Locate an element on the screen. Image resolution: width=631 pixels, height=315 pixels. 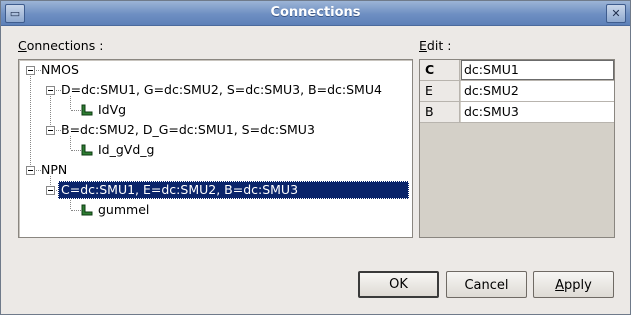
tree-item-npn: NPN is located at coordinates (54, 170).